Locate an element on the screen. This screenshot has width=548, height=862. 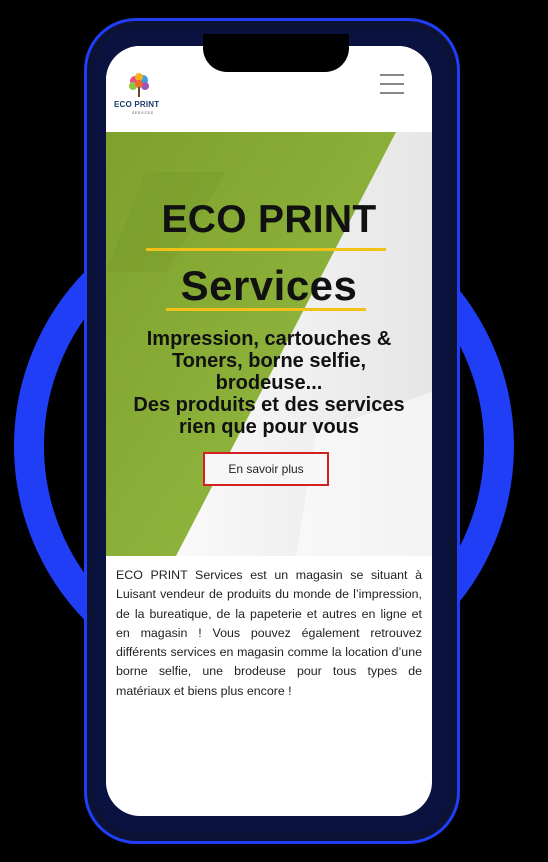
tagline-line: Des produits et des services is located at coordinates (269, 405).